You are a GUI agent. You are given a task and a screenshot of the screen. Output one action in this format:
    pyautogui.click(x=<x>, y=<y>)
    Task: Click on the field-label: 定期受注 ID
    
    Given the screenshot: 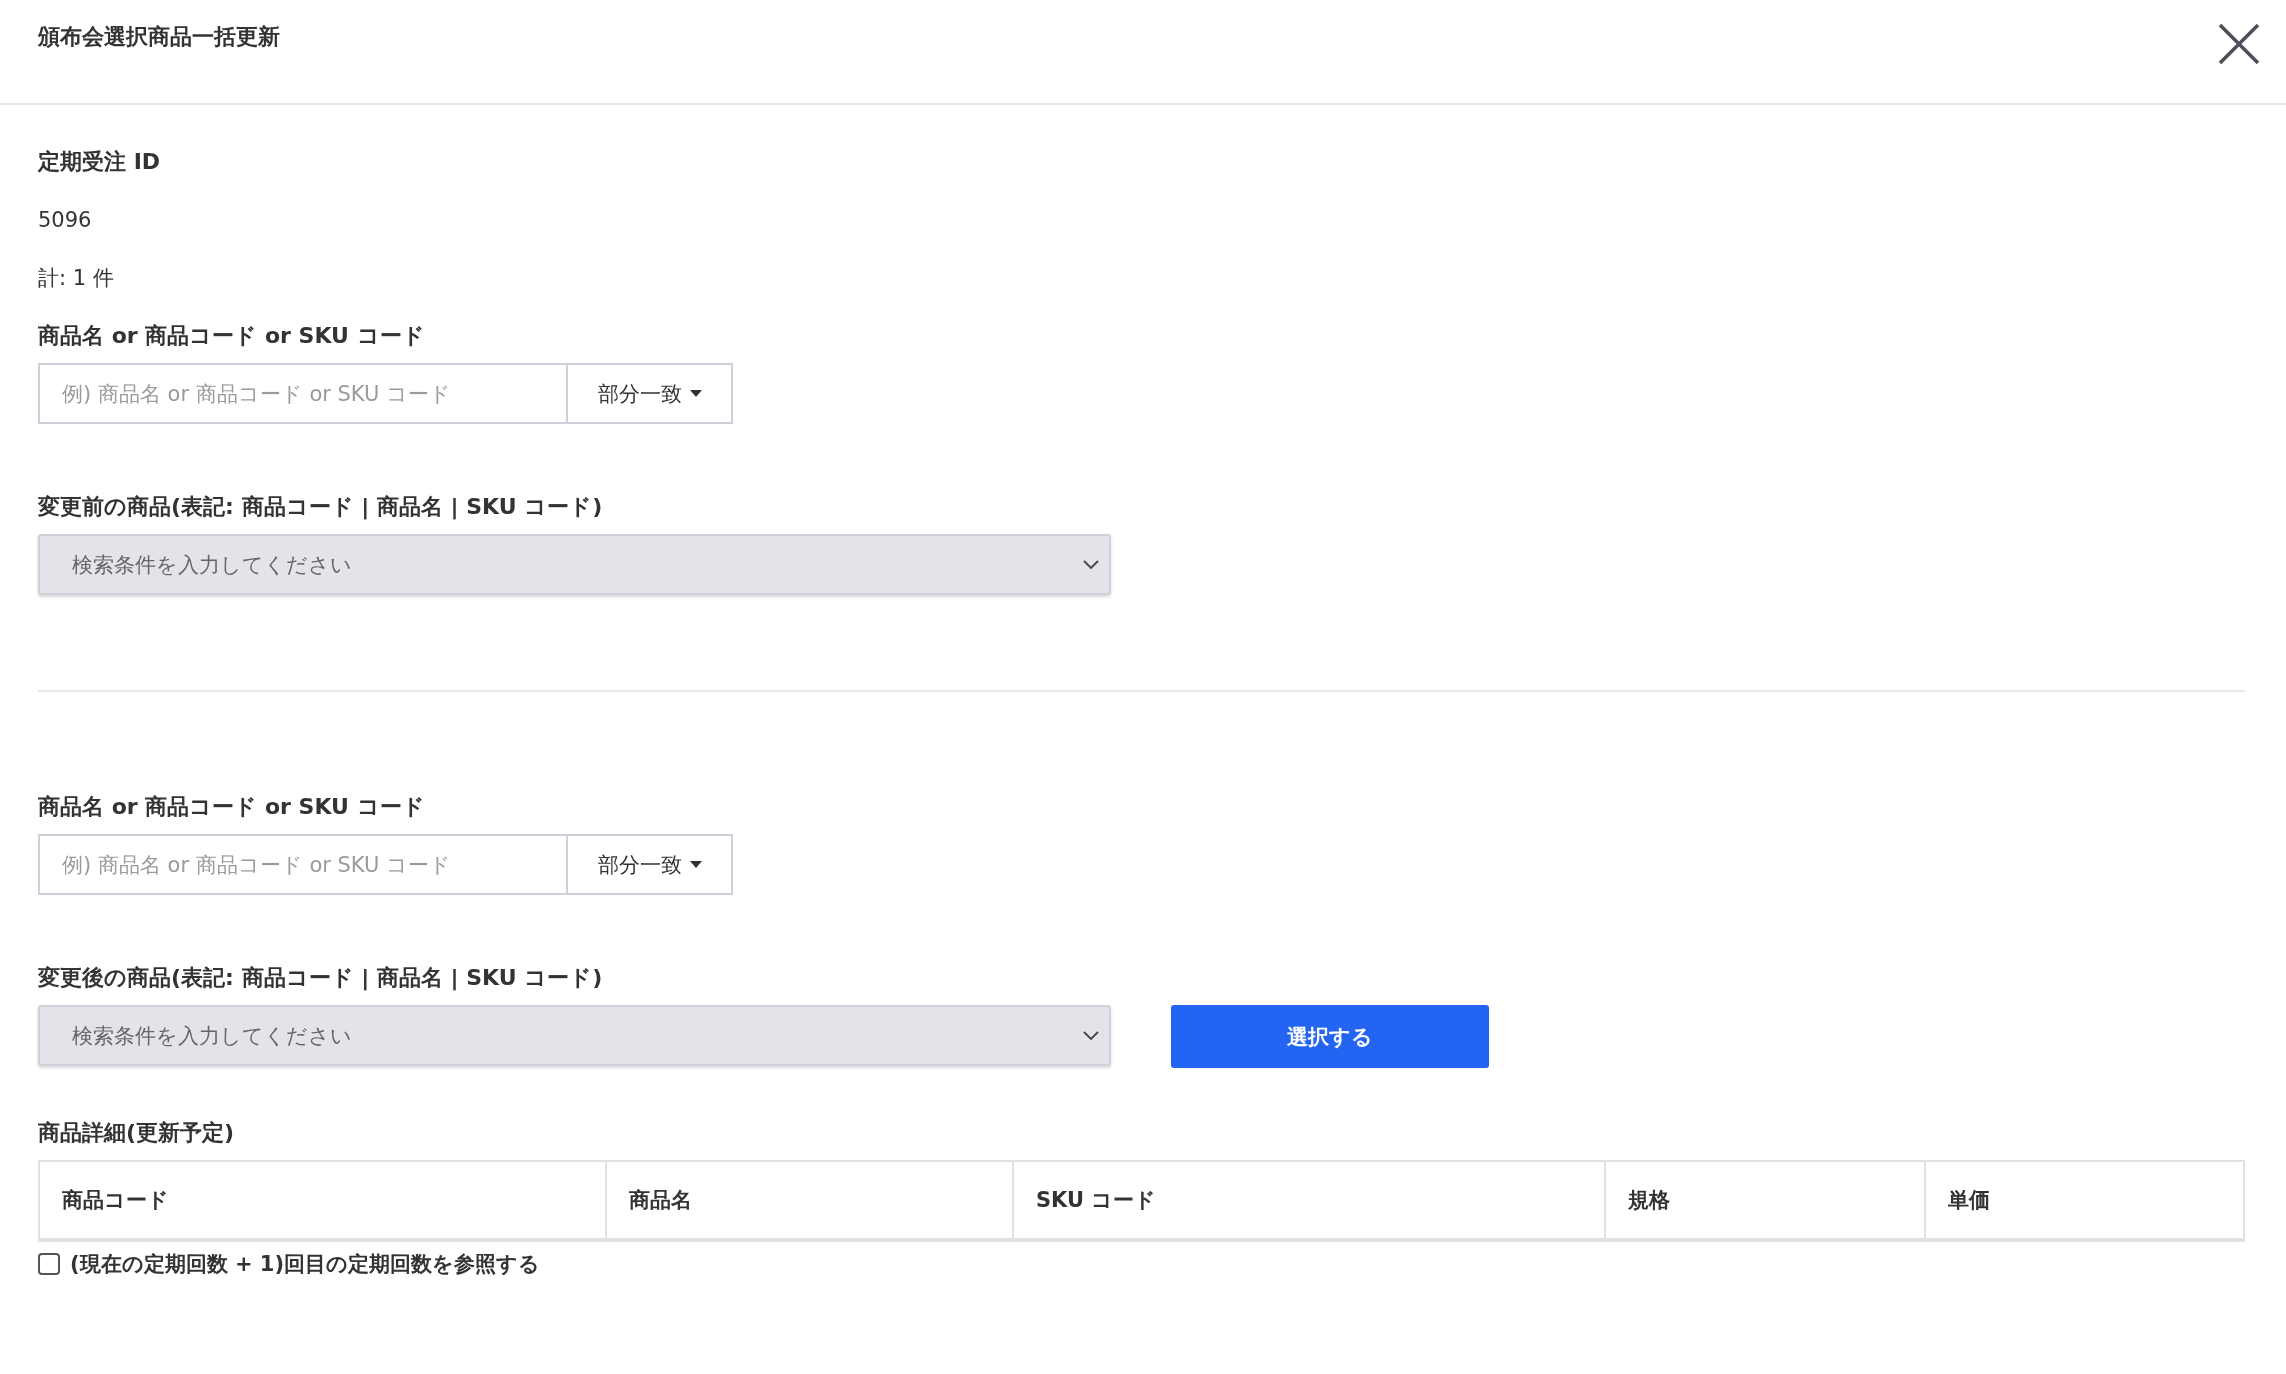 What is the action you would take?
    pyautogui.click(x=99, y=162)
    